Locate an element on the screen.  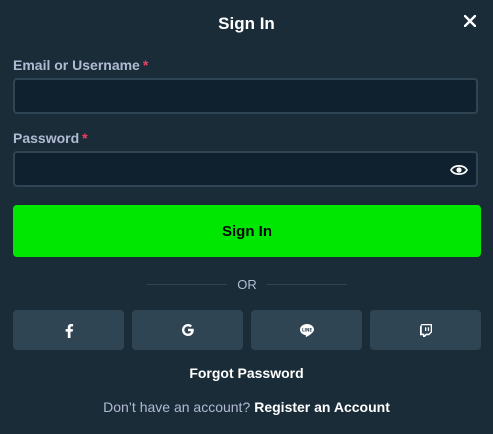
line-login-button: LINE is located at coordinates (306, 330).